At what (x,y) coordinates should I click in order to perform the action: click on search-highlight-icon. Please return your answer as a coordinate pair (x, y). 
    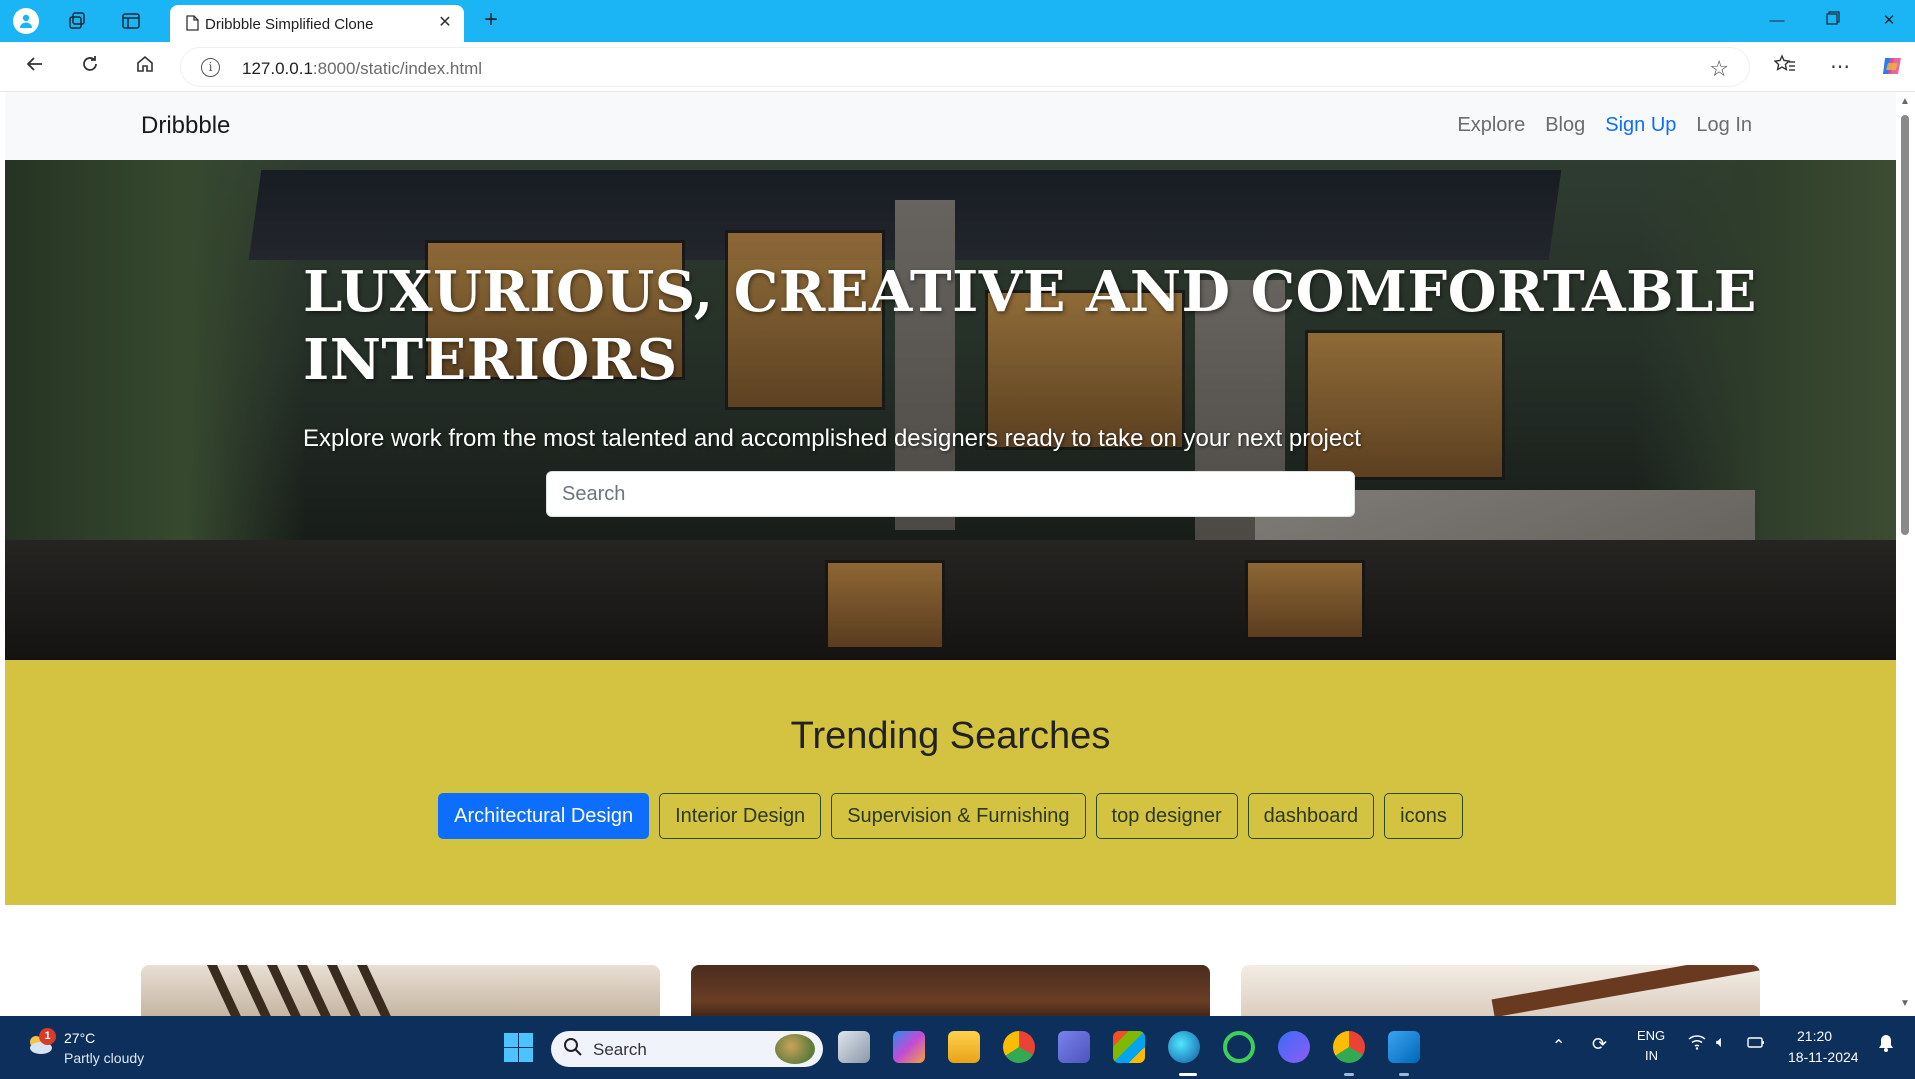
    Looking at the image, I should click on (795, 1049).